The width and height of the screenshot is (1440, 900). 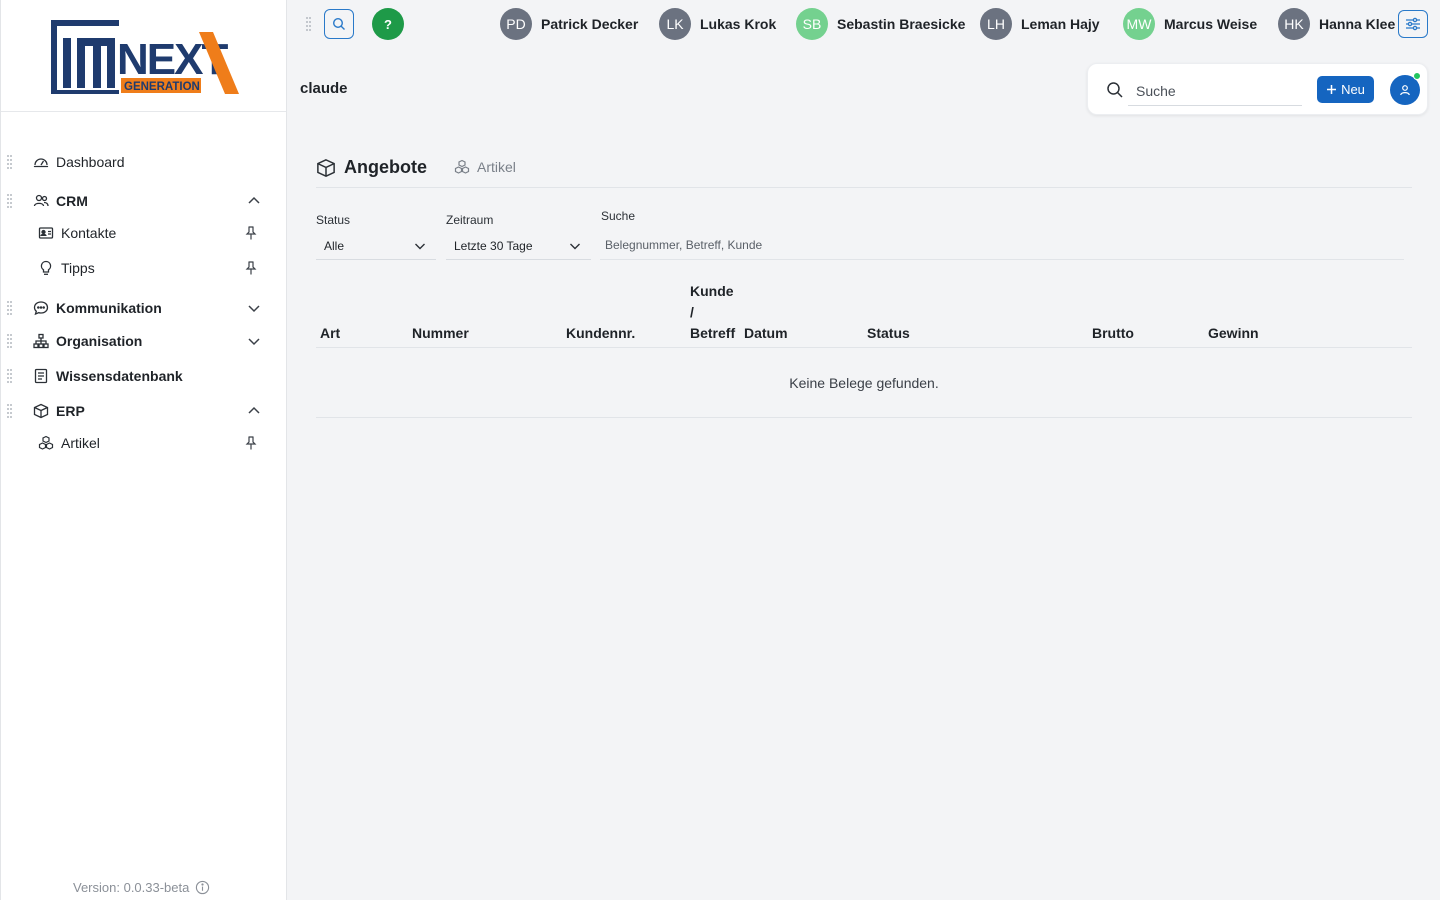 I want to click on avatar: LK, so click(x=675, y=24).